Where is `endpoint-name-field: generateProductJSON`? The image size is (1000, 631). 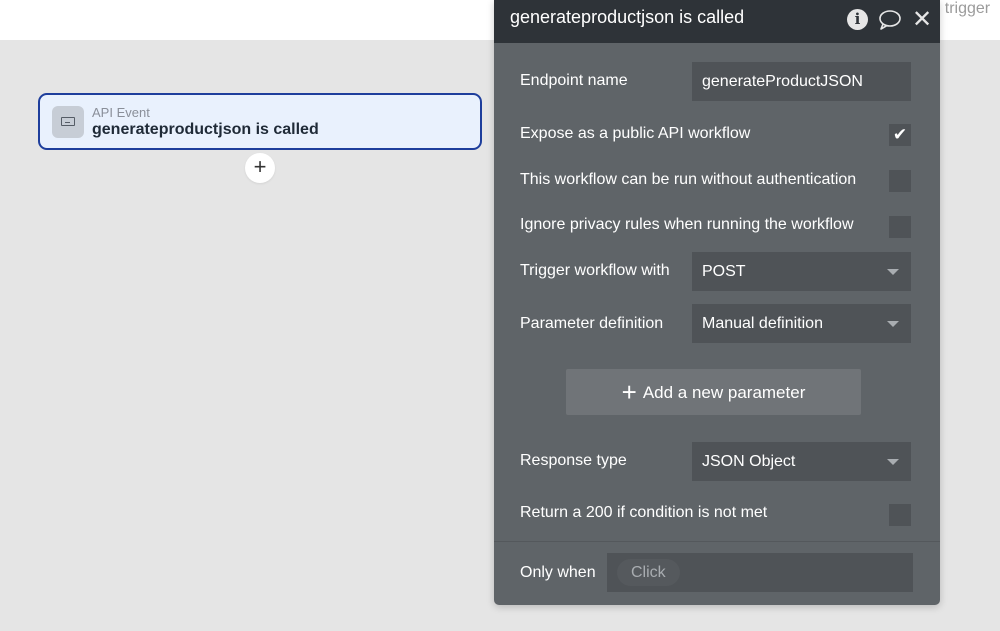 endpoint-name-field: generateProductJSON is located at coordinates (801, 81).